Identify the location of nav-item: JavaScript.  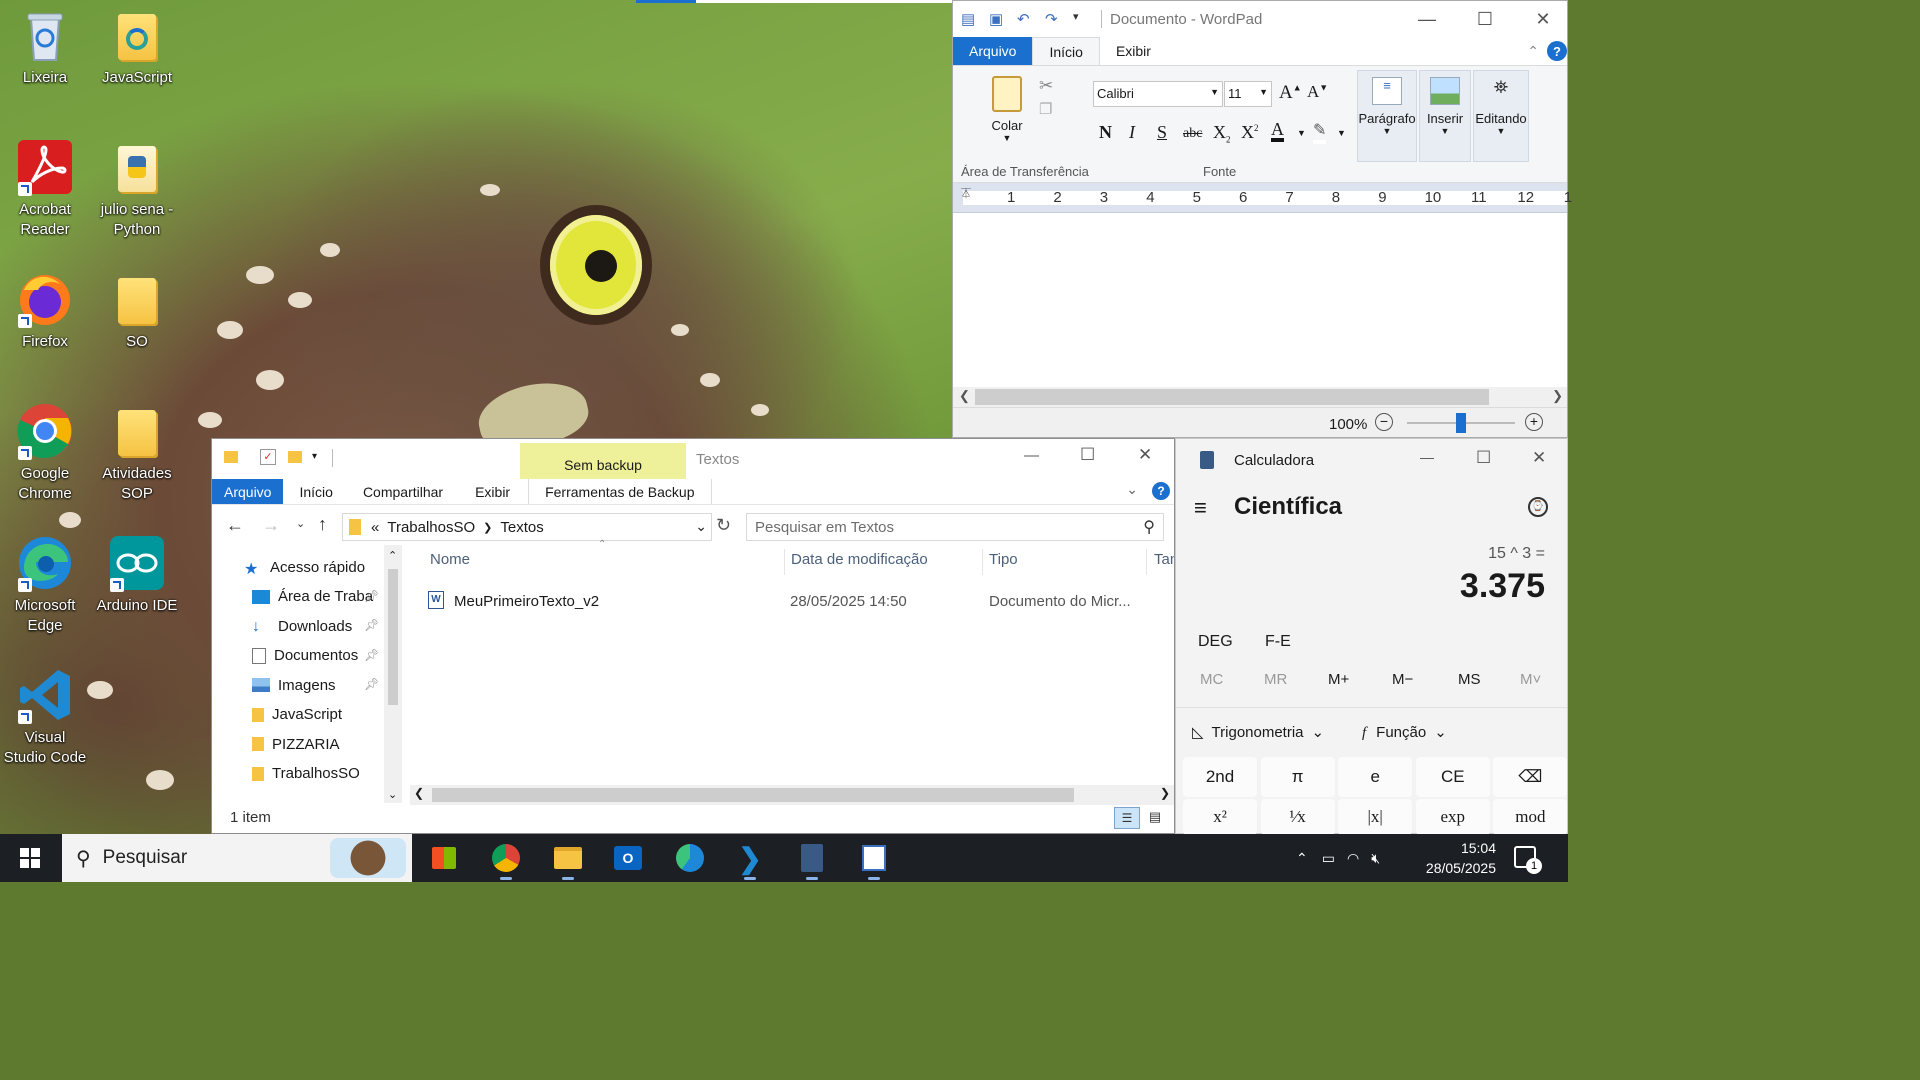
(297, 715).